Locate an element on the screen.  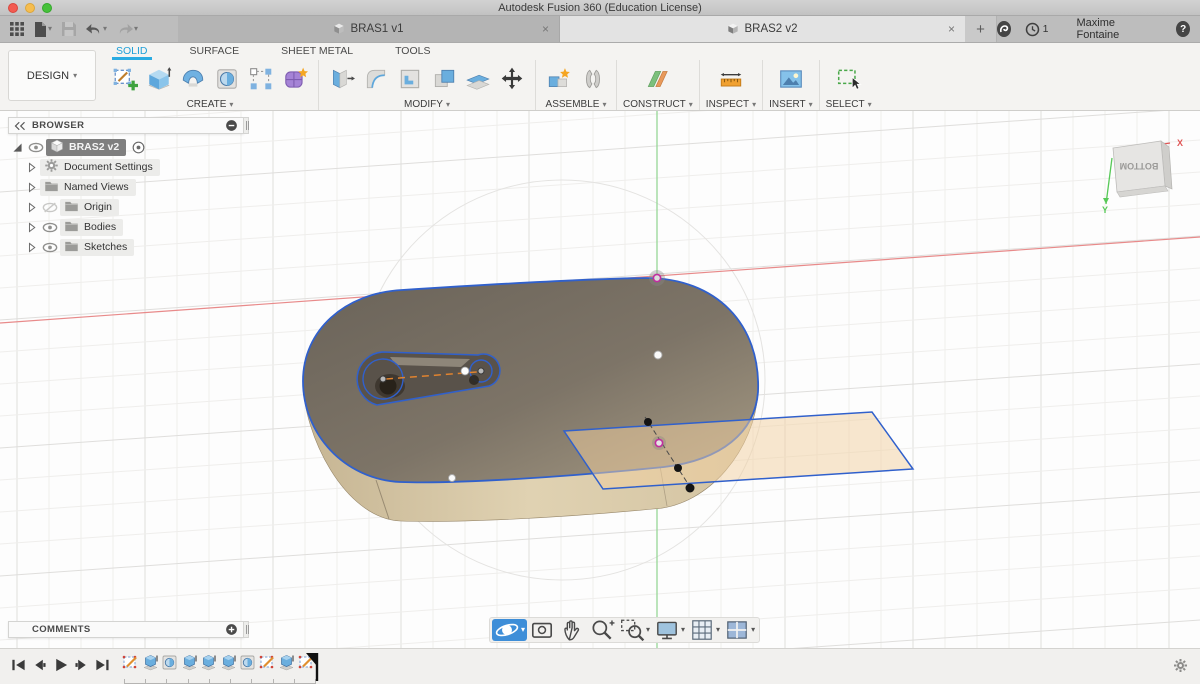
document-tab-bras1: BRAS1 v1 × is located at coordinates (369, 29).